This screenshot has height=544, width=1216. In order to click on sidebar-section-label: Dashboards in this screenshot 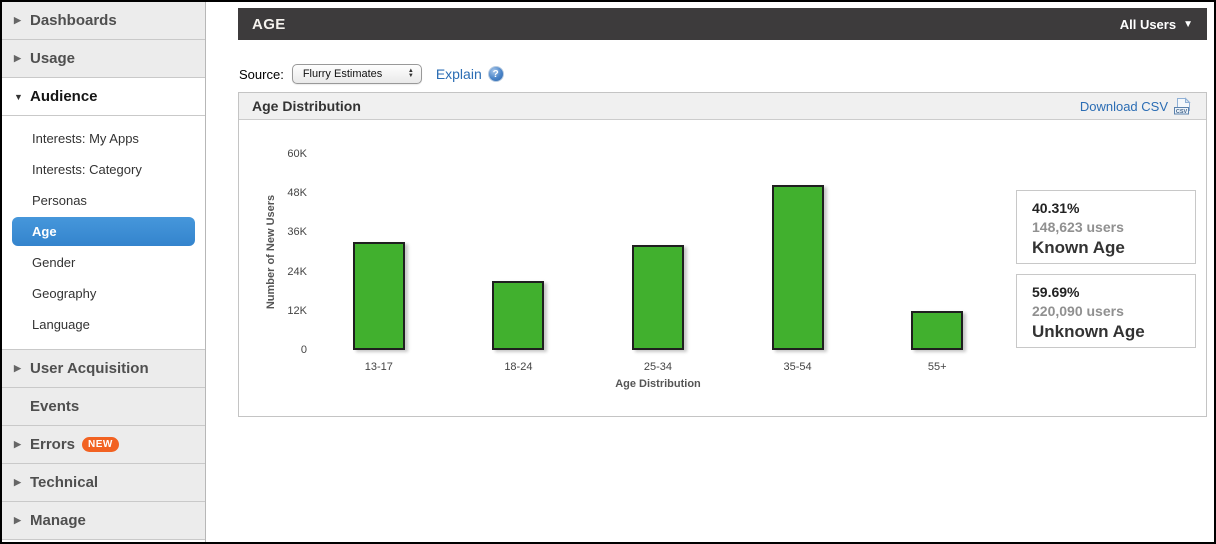, I will do `click(73, 20)`.